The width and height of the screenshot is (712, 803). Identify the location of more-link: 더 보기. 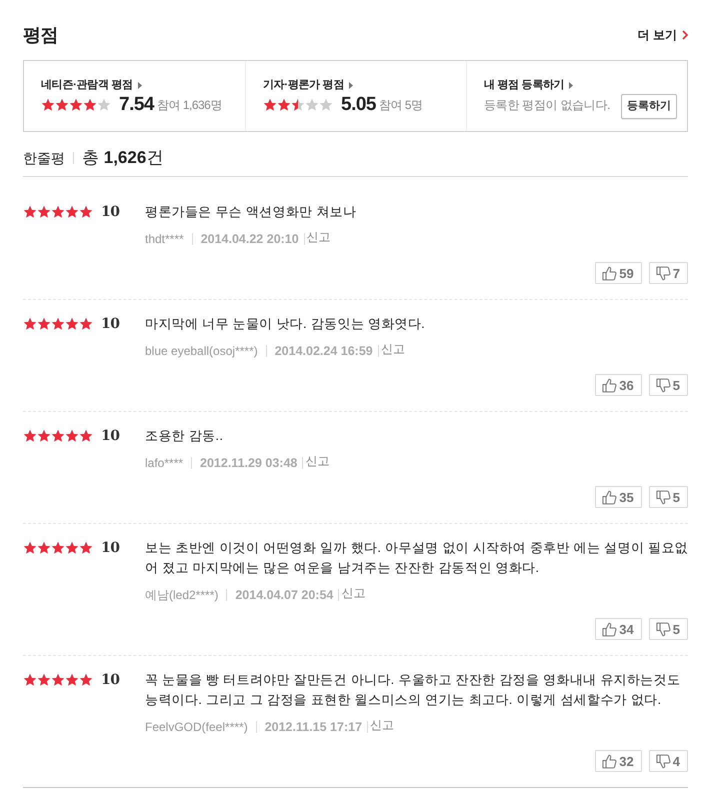
(663, 35).